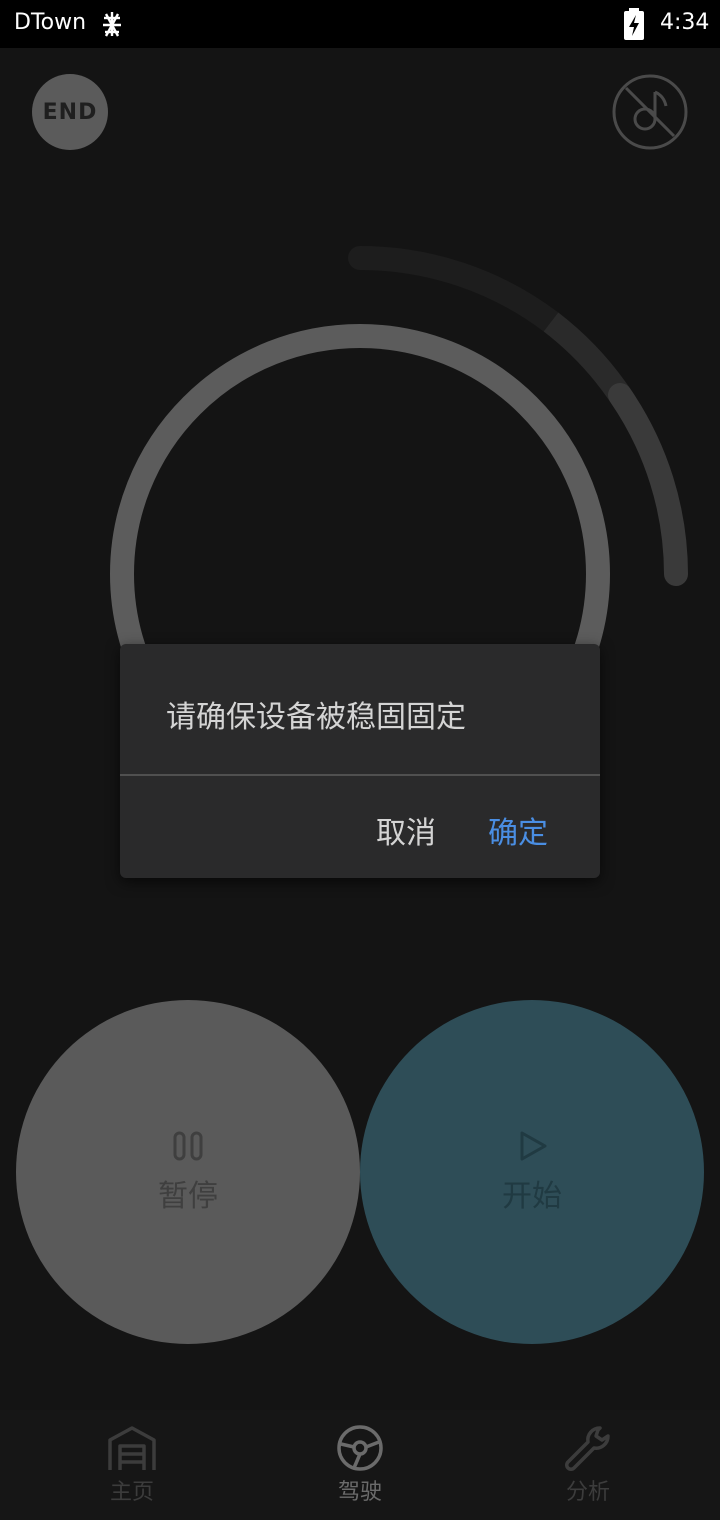 Image resolution: width=720 pixels, height=1520 pixels. Describe the element at coordinates (359, 1492) in the screenshot. I see `nav-label-drive: 驾驶` at that location.